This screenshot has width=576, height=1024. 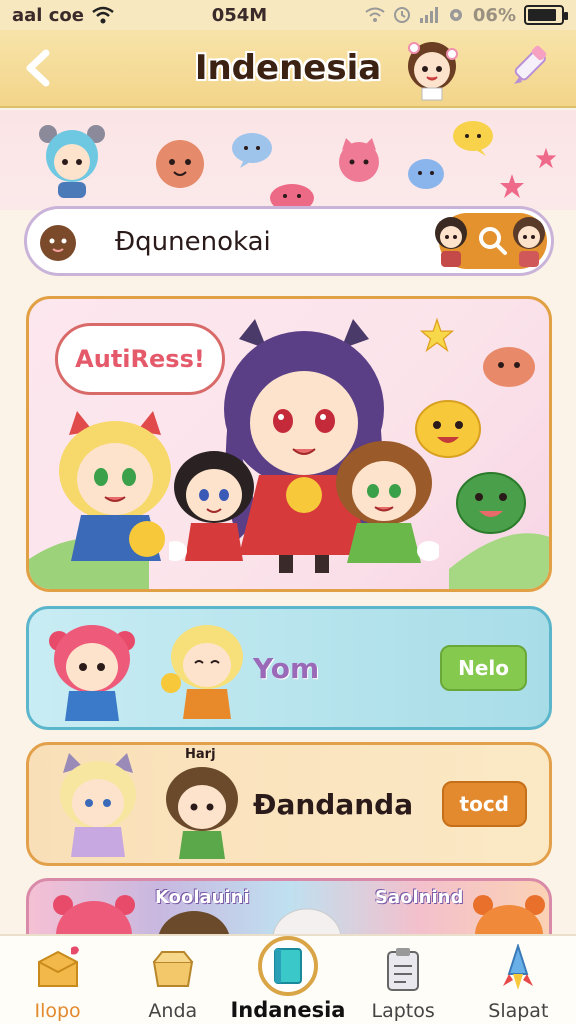 What do you see at coordinates (484, 804) in the screenshot?
I see `card-action-button: tocd` at bounding box center [484, 804].